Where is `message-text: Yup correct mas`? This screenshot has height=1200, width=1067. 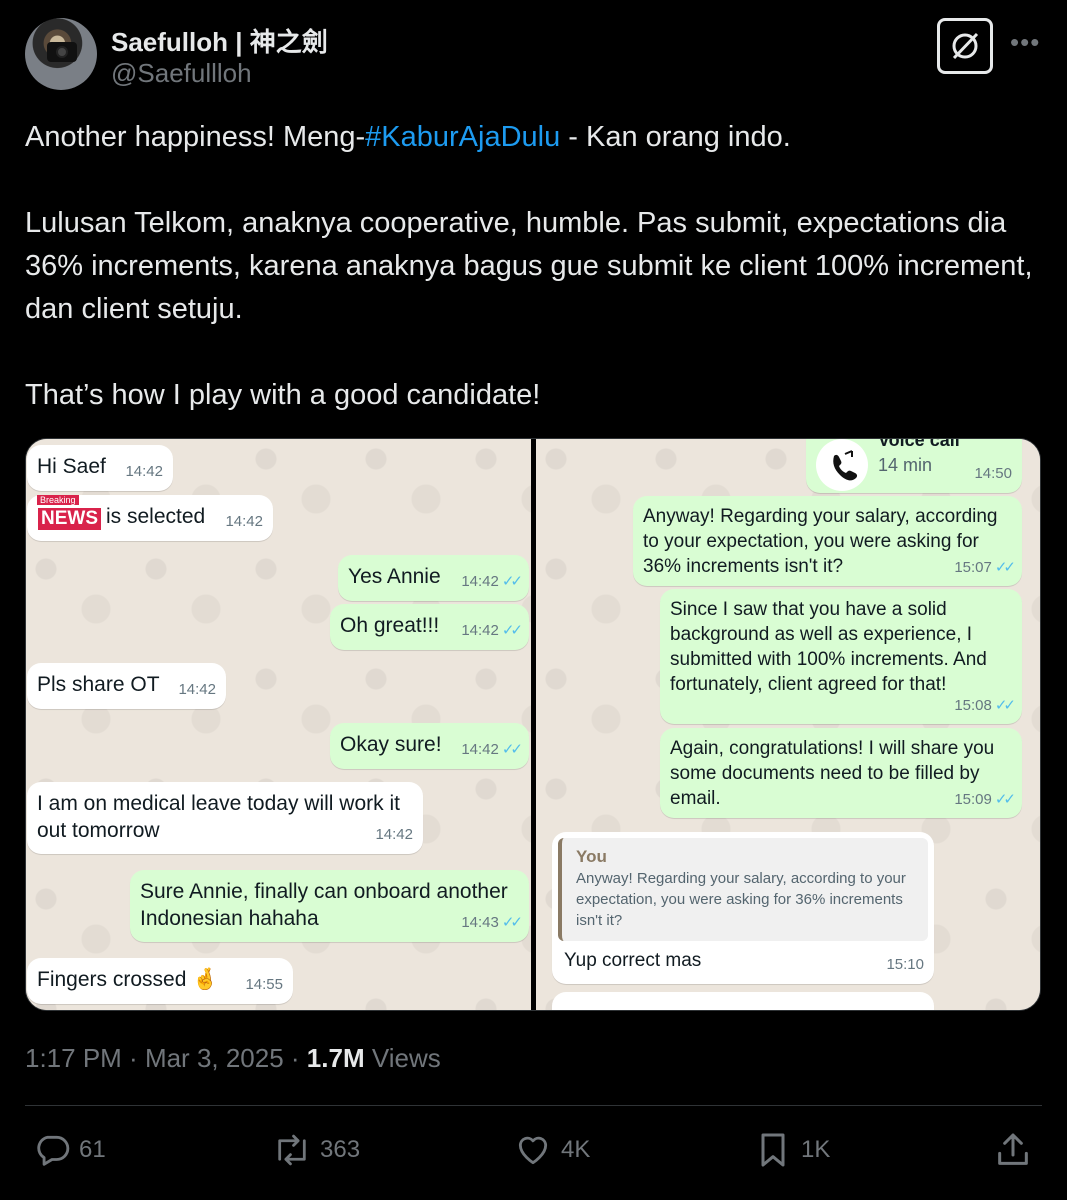
message-text: Yup correct mas is located at coordinates (633, 960).